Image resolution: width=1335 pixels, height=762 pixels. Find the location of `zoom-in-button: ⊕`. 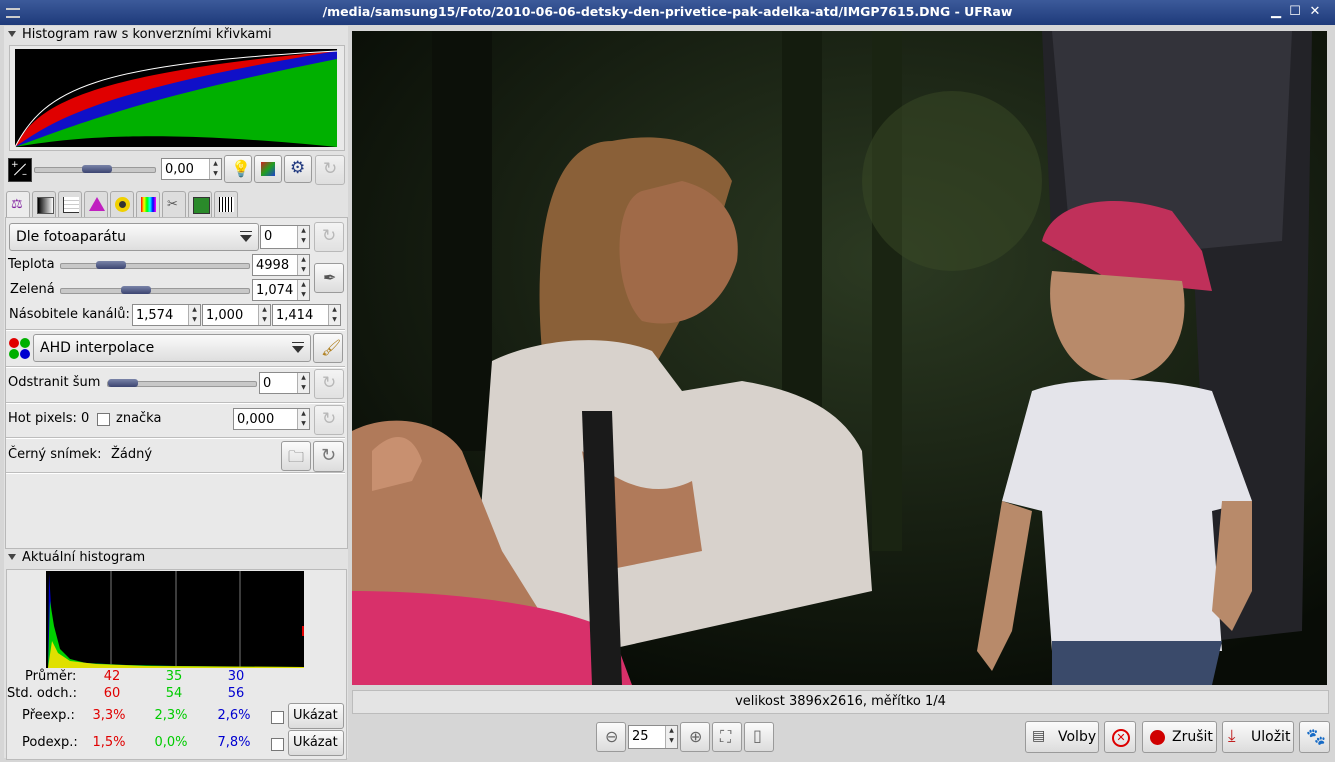

zoom-in-button: ⊕ is located at coordinates (695, 737).